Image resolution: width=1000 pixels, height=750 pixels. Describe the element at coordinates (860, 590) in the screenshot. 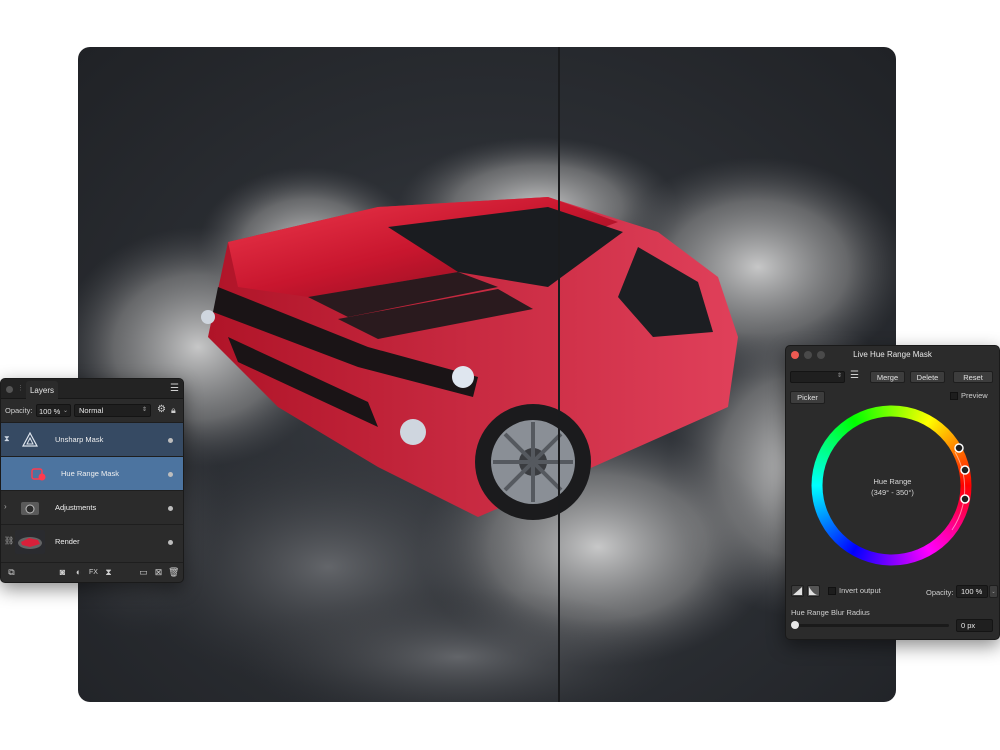

I see `invert-output-label: Invert output` at that location.